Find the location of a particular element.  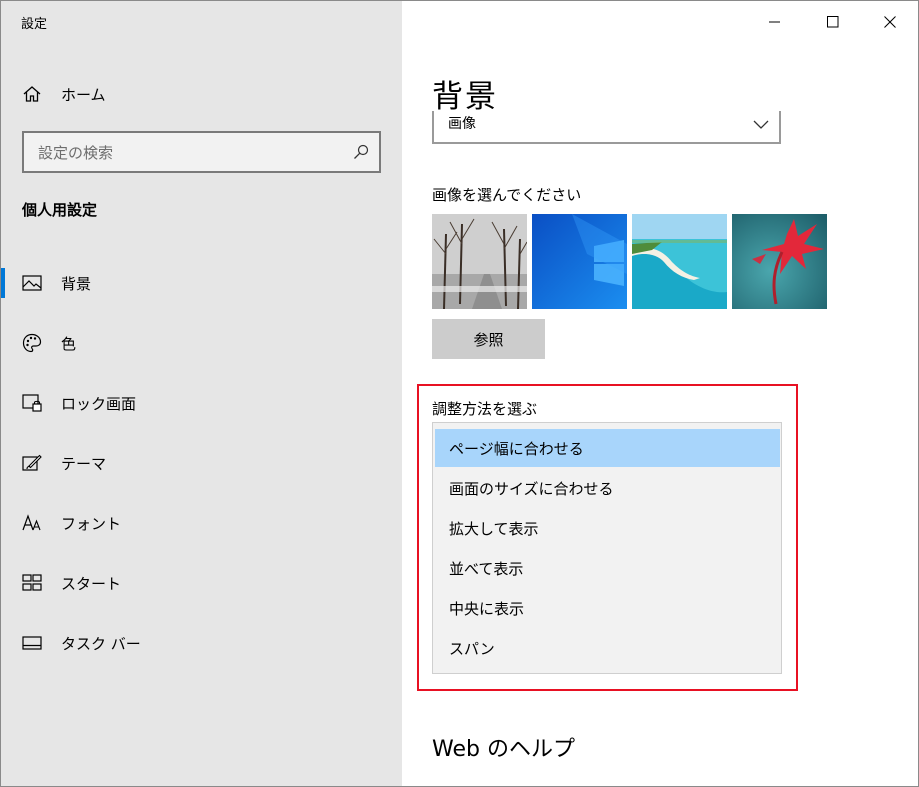

web-help-heading: Web のヘルプ is located at coordinates (503, 749).